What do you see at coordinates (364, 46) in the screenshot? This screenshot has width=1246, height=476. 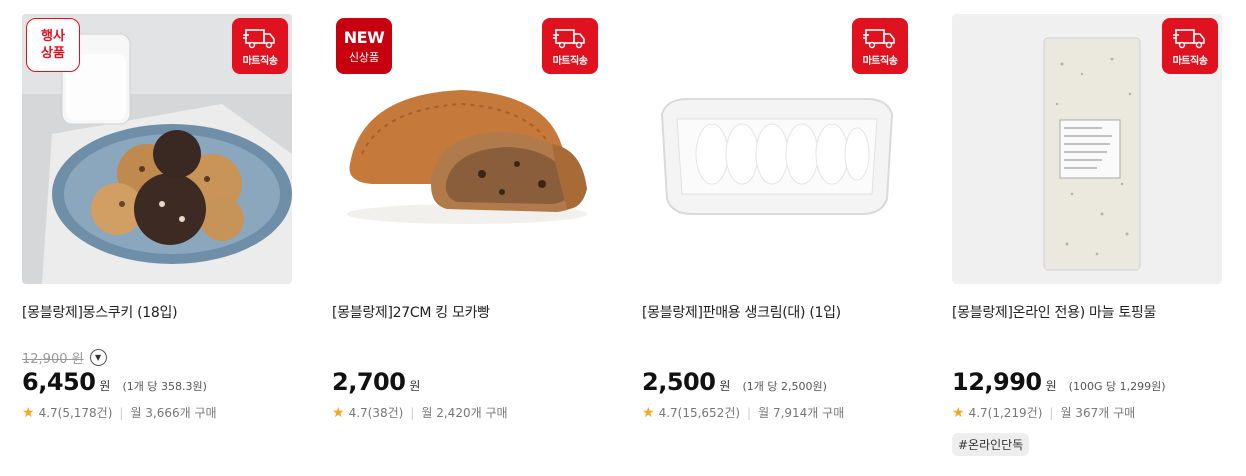 I see `new-product-badge: NEW 신상품` at bounding box center [364, 46].